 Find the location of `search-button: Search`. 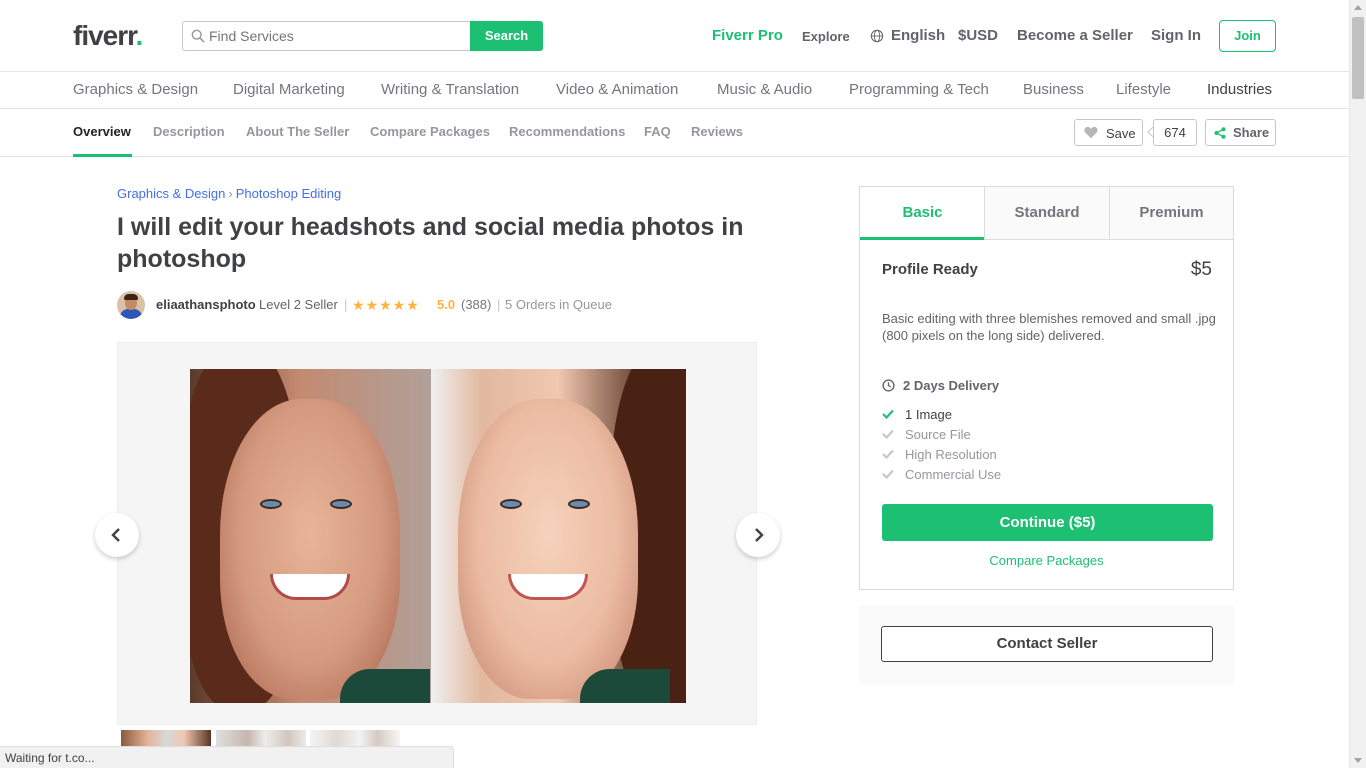

search-button: Search is located at coordinates (506, 36).